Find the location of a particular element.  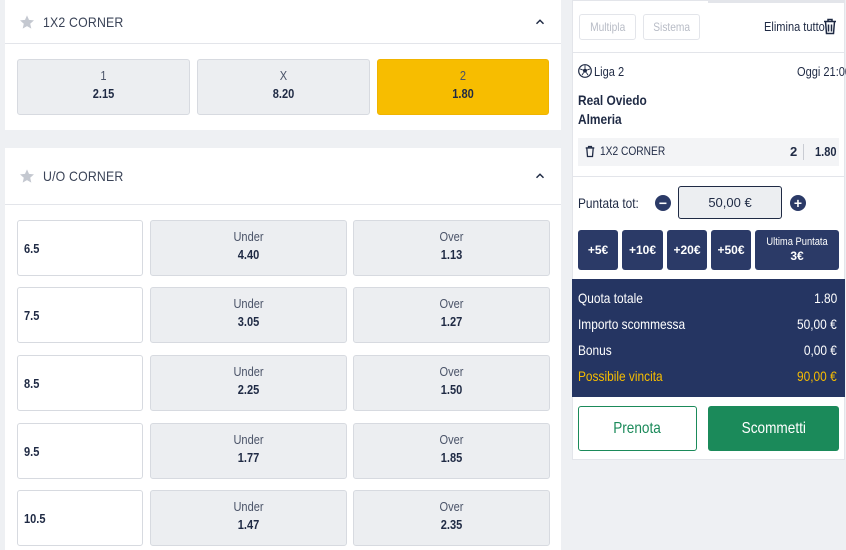

over-button: Over 1.27 is located at coordinates (451, 315).